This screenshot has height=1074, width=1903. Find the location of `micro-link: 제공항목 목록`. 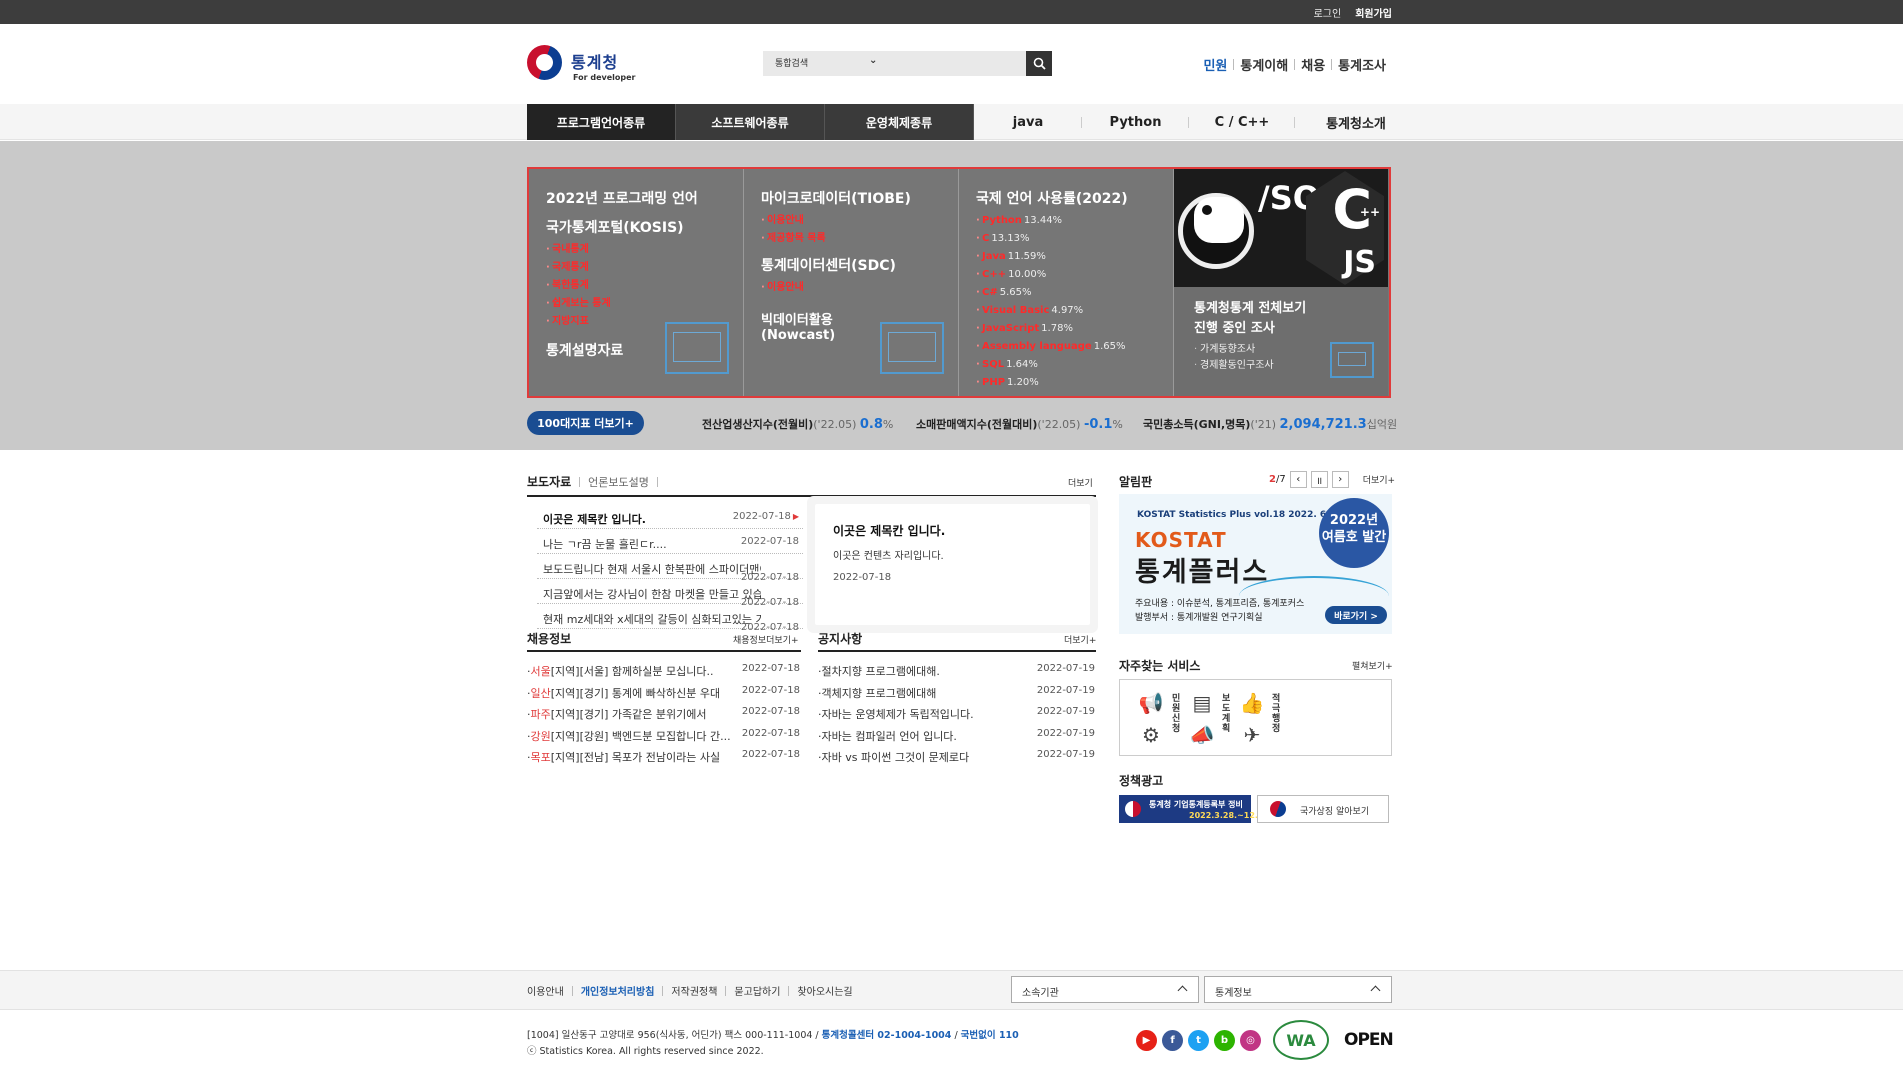

micro-link: 제공항목 목록 is located at coordinates (859, 239).